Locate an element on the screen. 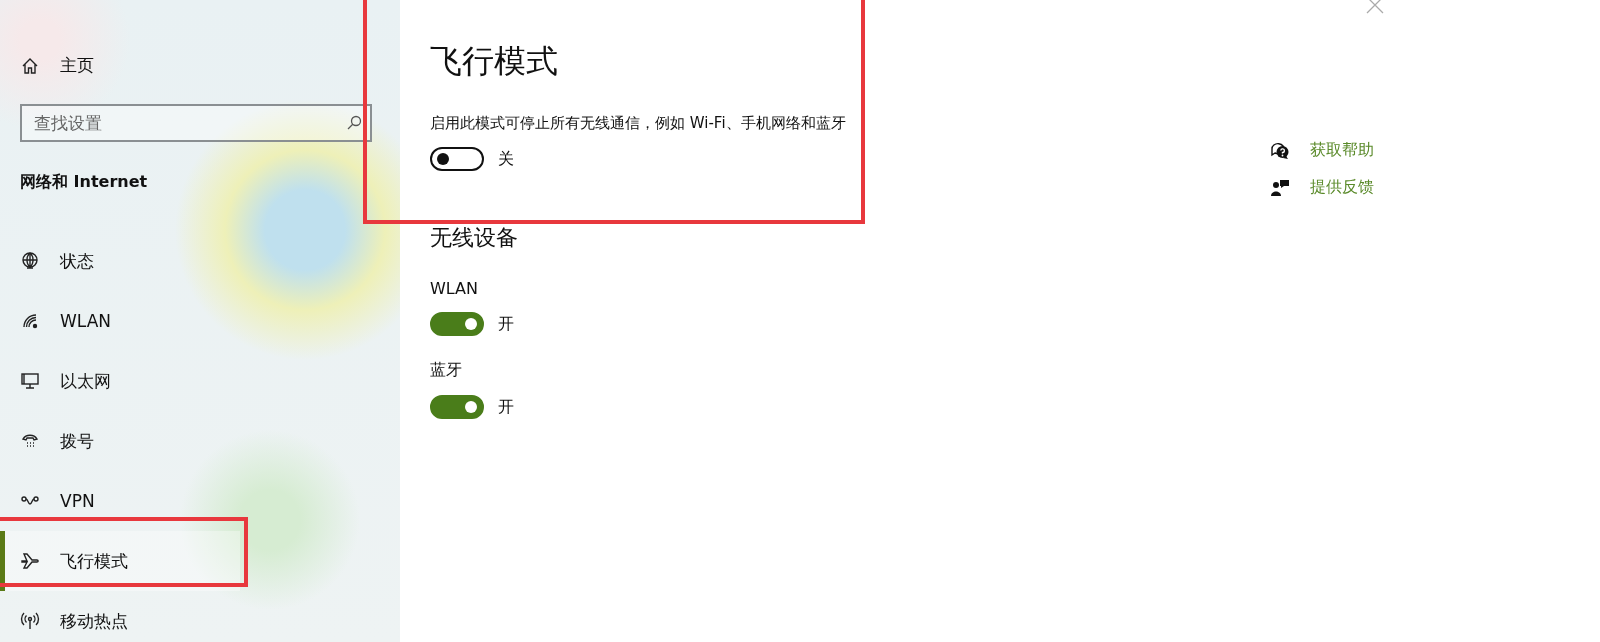 This screenshot has width=1600, height=642. section-title: 无线设备 is located at coordinates (474, 238).